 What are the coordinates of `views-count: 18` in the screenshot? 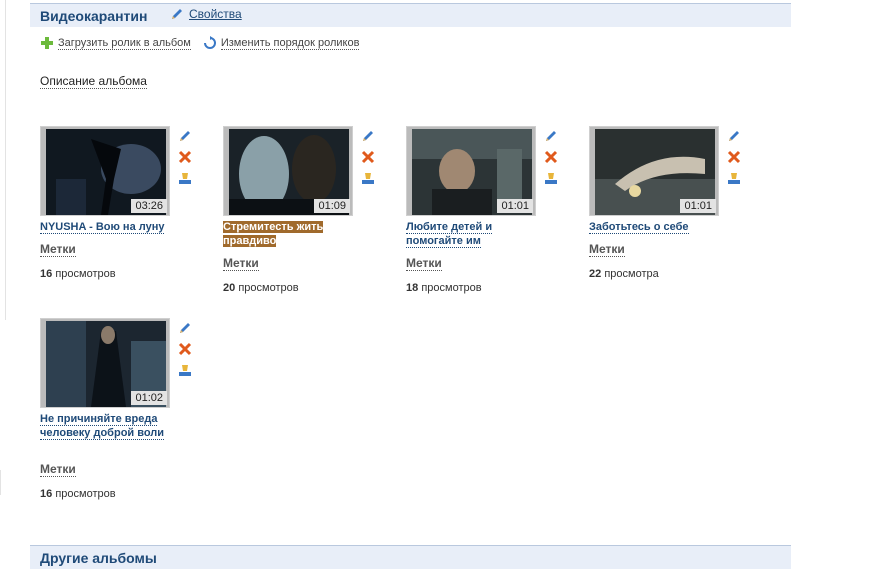 It's located at (412, 288).